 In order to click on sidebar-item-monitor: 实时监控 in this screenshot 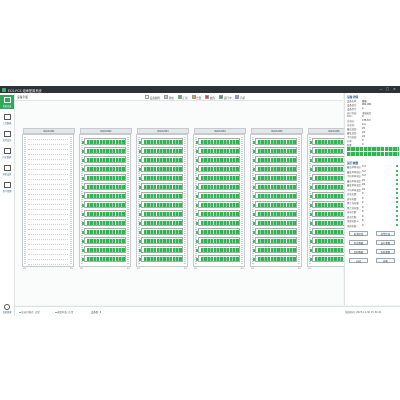, I will do `click(7, 136)`.